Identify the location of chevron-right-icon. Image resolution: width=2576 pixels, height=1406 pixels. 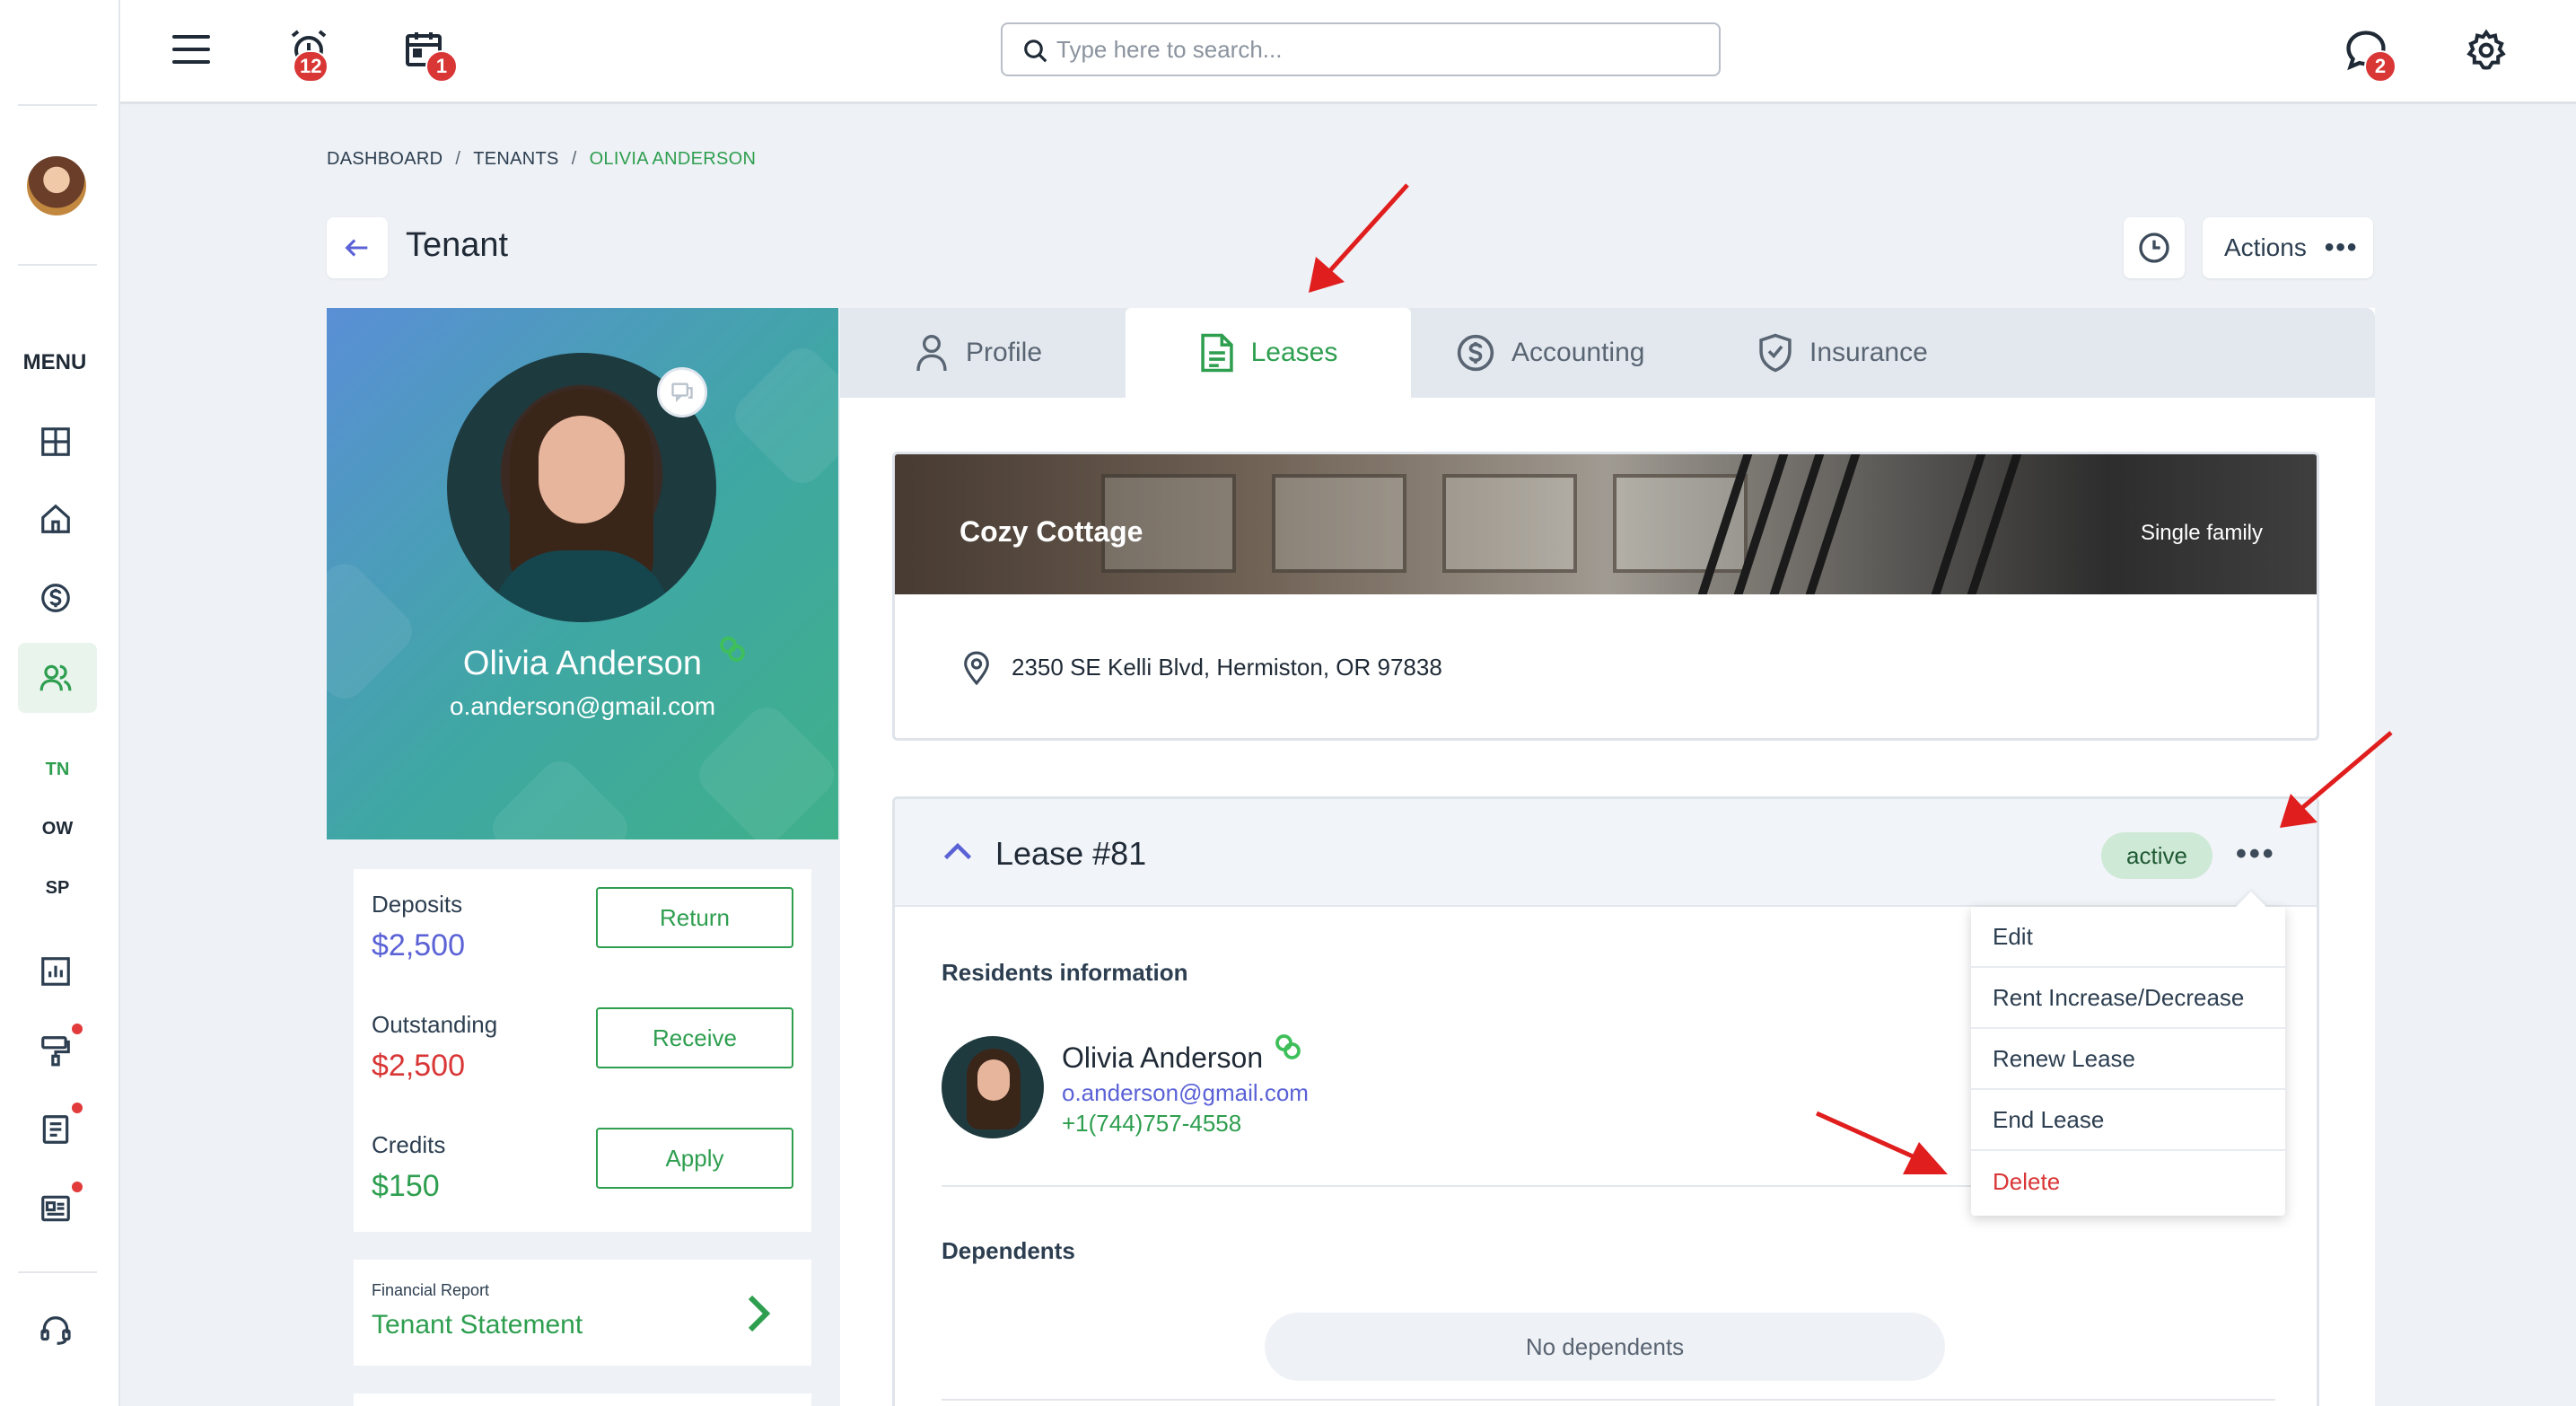
(757, 1316).